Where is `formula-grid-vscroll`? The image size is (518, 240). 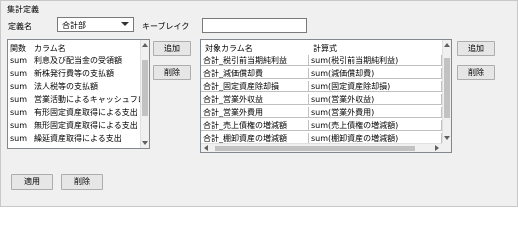 formula-grid-vscroll is located at coordinates (446, 91).